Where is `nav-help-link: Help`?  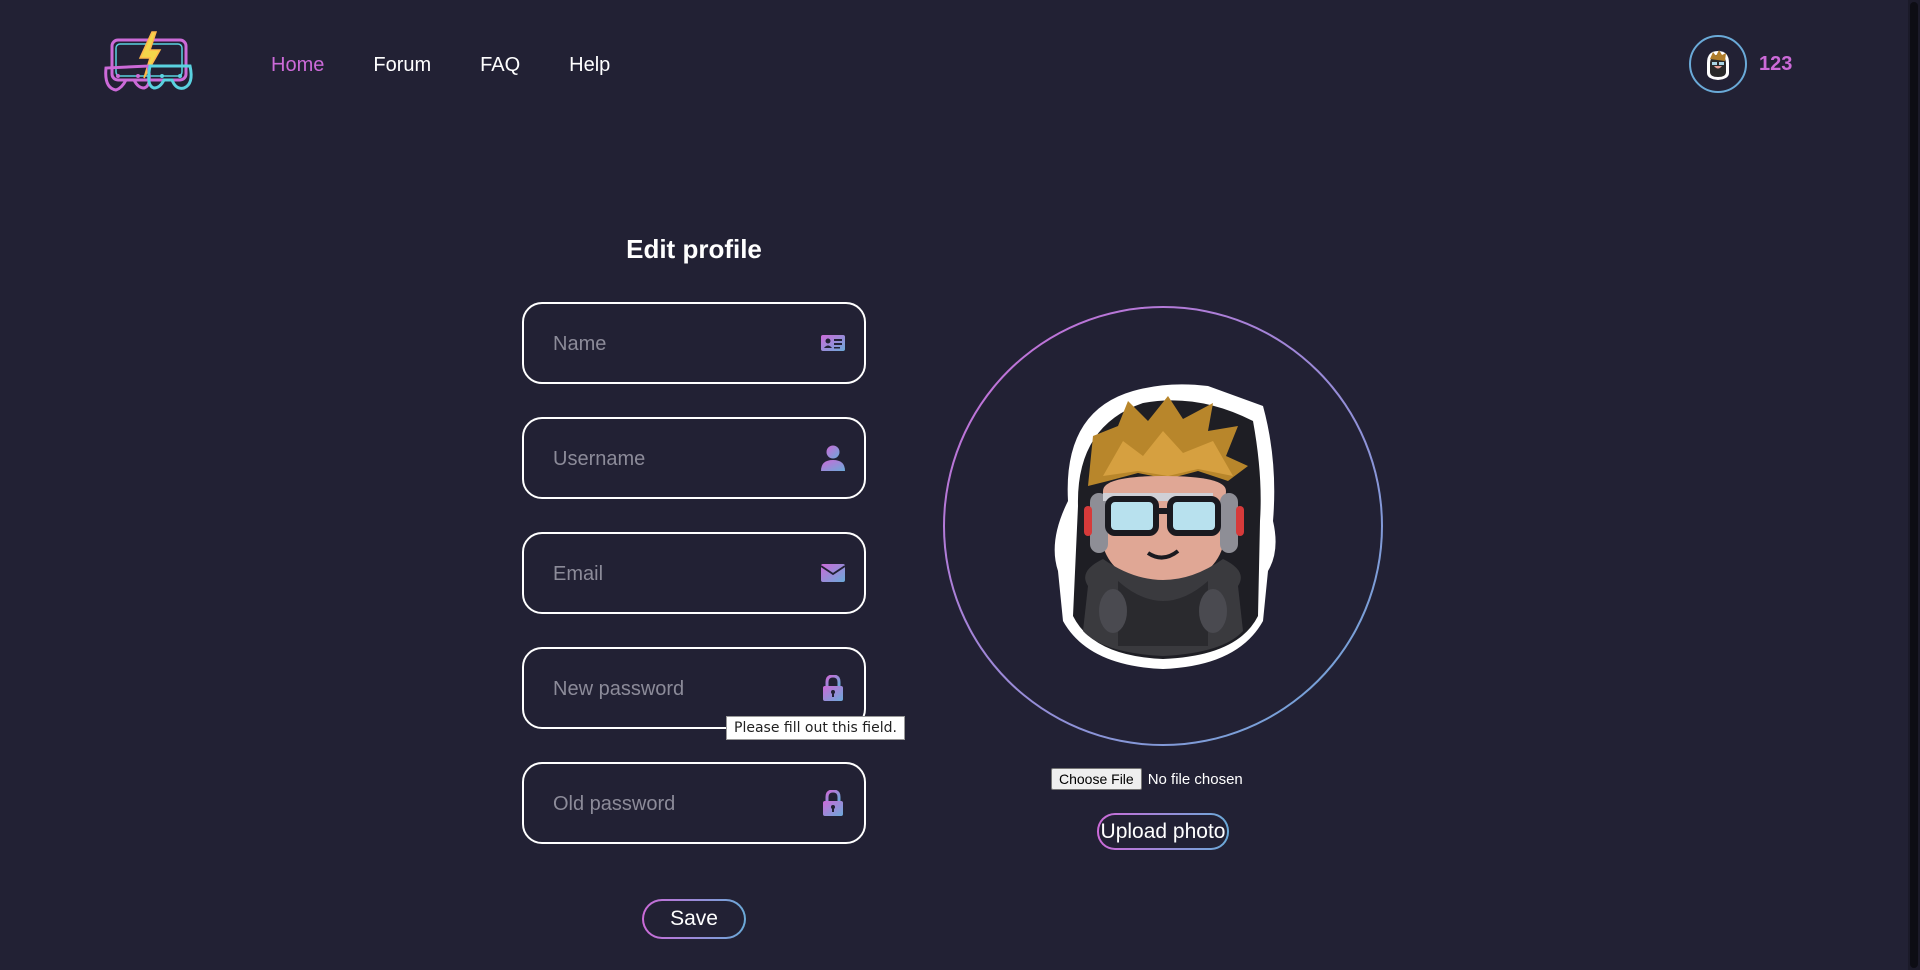 nav-help-link: Help is located at coordinates (589, 65).